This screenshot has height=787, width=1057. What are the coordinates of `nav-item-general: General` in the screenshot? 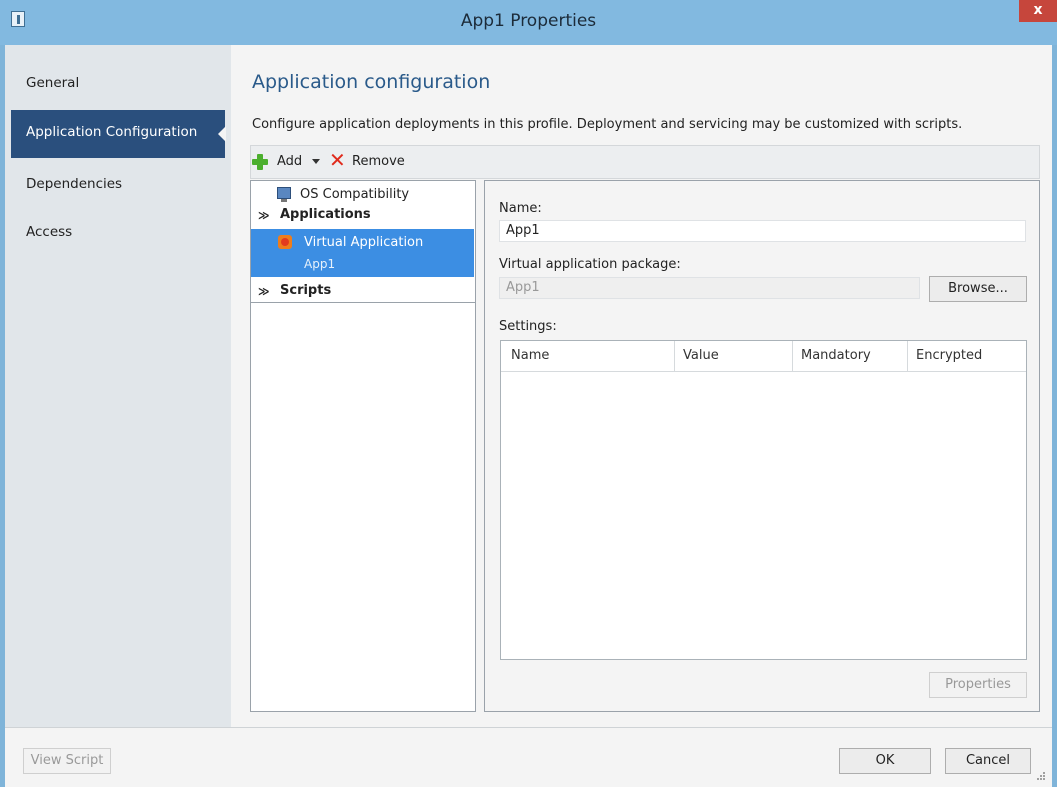 It's located at (52, 83).